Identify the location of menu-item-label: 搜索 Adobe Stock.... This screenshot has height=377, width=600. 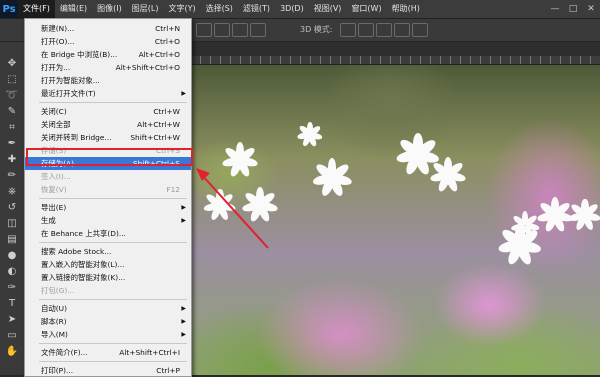
(76, 251).